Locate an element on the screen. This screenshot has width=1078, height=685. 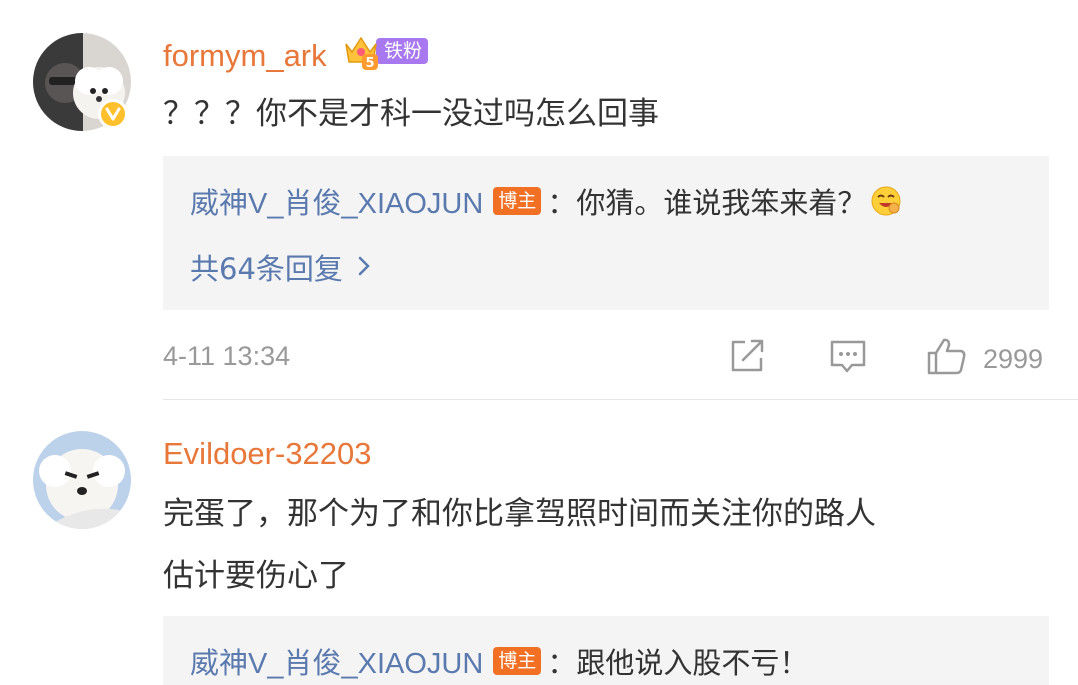
like-button: 2999 is located at coordinates (984, 359).